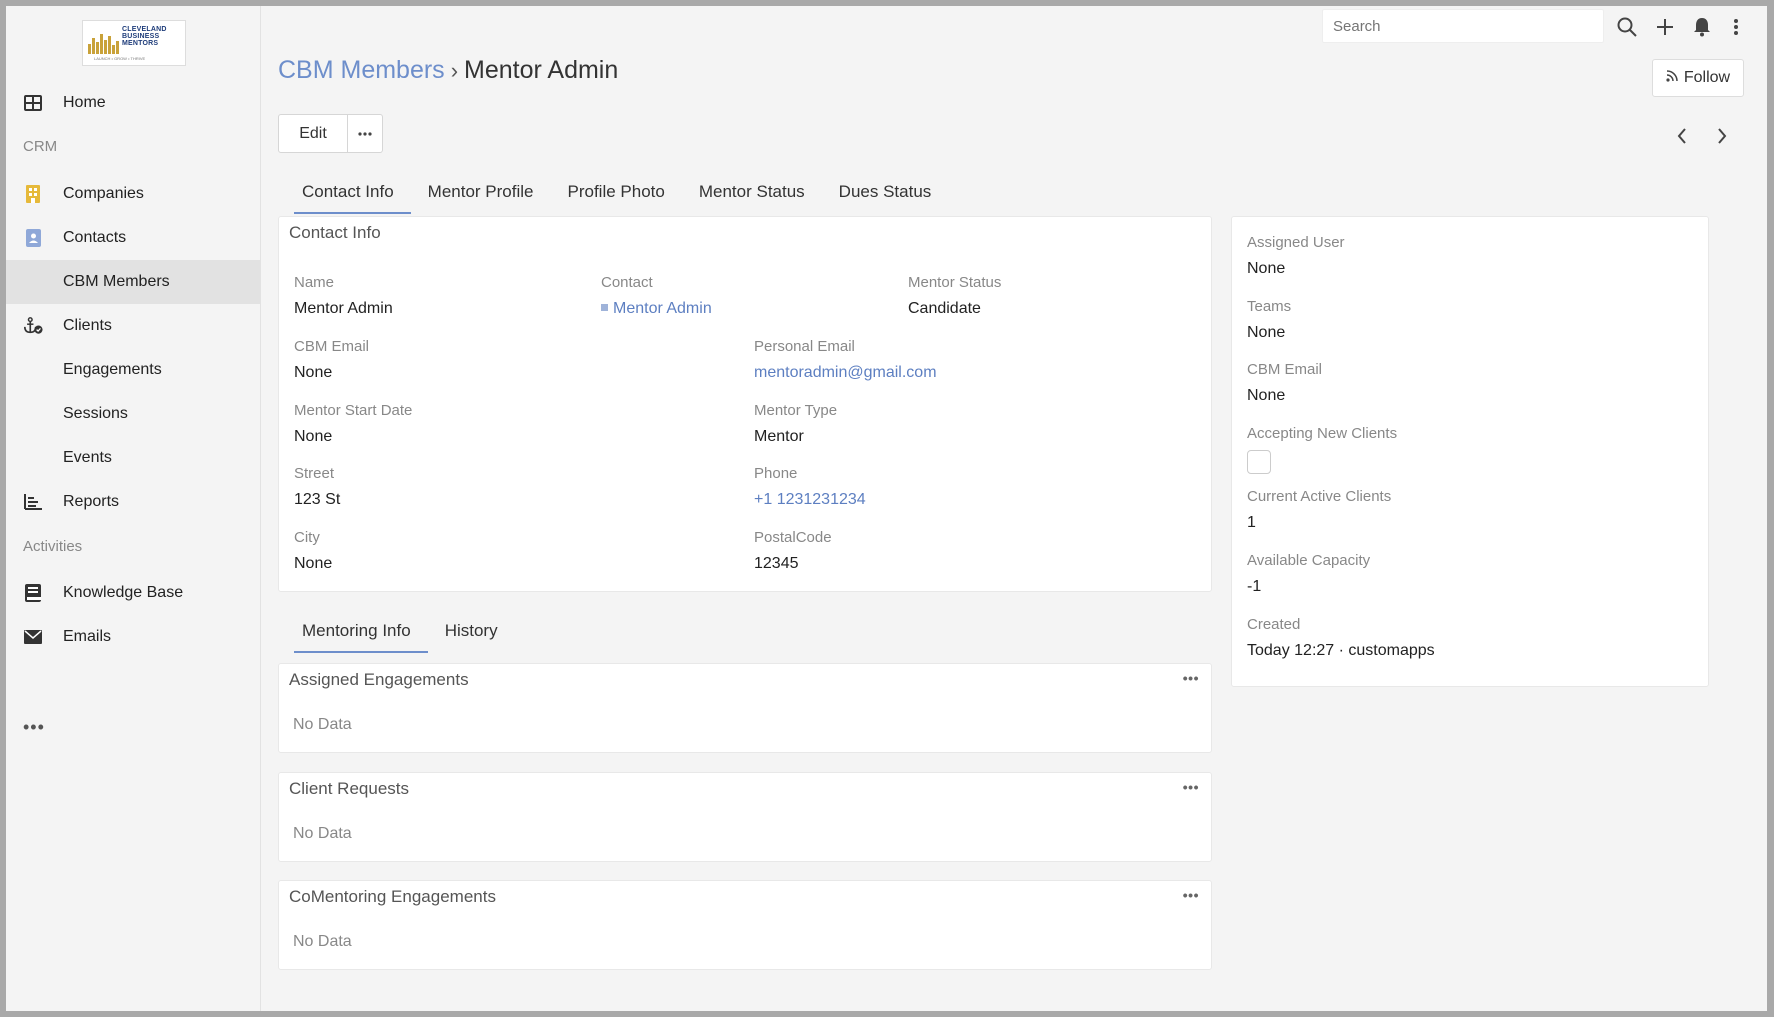 The width and height of the screenshot is (1774, 1017). What do you see at coordinates (810, 487) in the screenshot?
I see `field-phone: Phone +1 1231231234` at bounding box center [810, 487].